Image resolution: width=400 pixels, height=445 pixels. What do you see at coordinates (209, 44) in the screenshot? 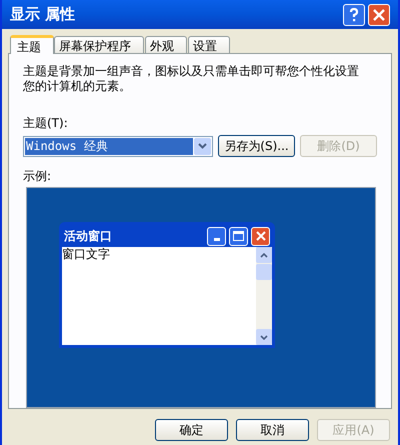
I see `tab: 设置` at bounding box center [209, 44].